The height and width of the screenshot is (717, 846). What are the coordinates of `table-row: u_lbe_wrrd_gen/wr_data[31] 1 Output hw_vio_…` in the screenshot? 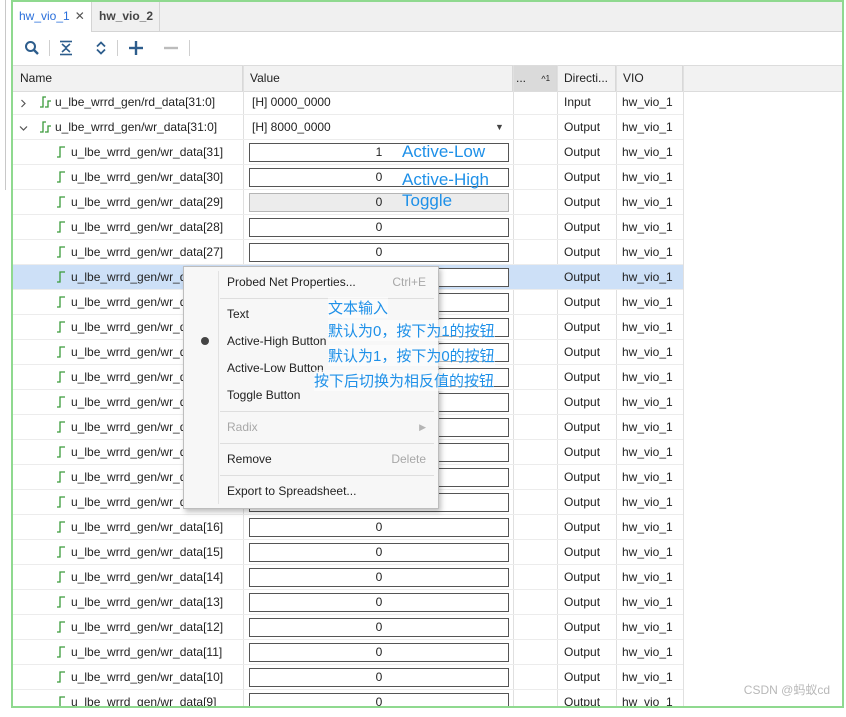 It's located at (348, 152).